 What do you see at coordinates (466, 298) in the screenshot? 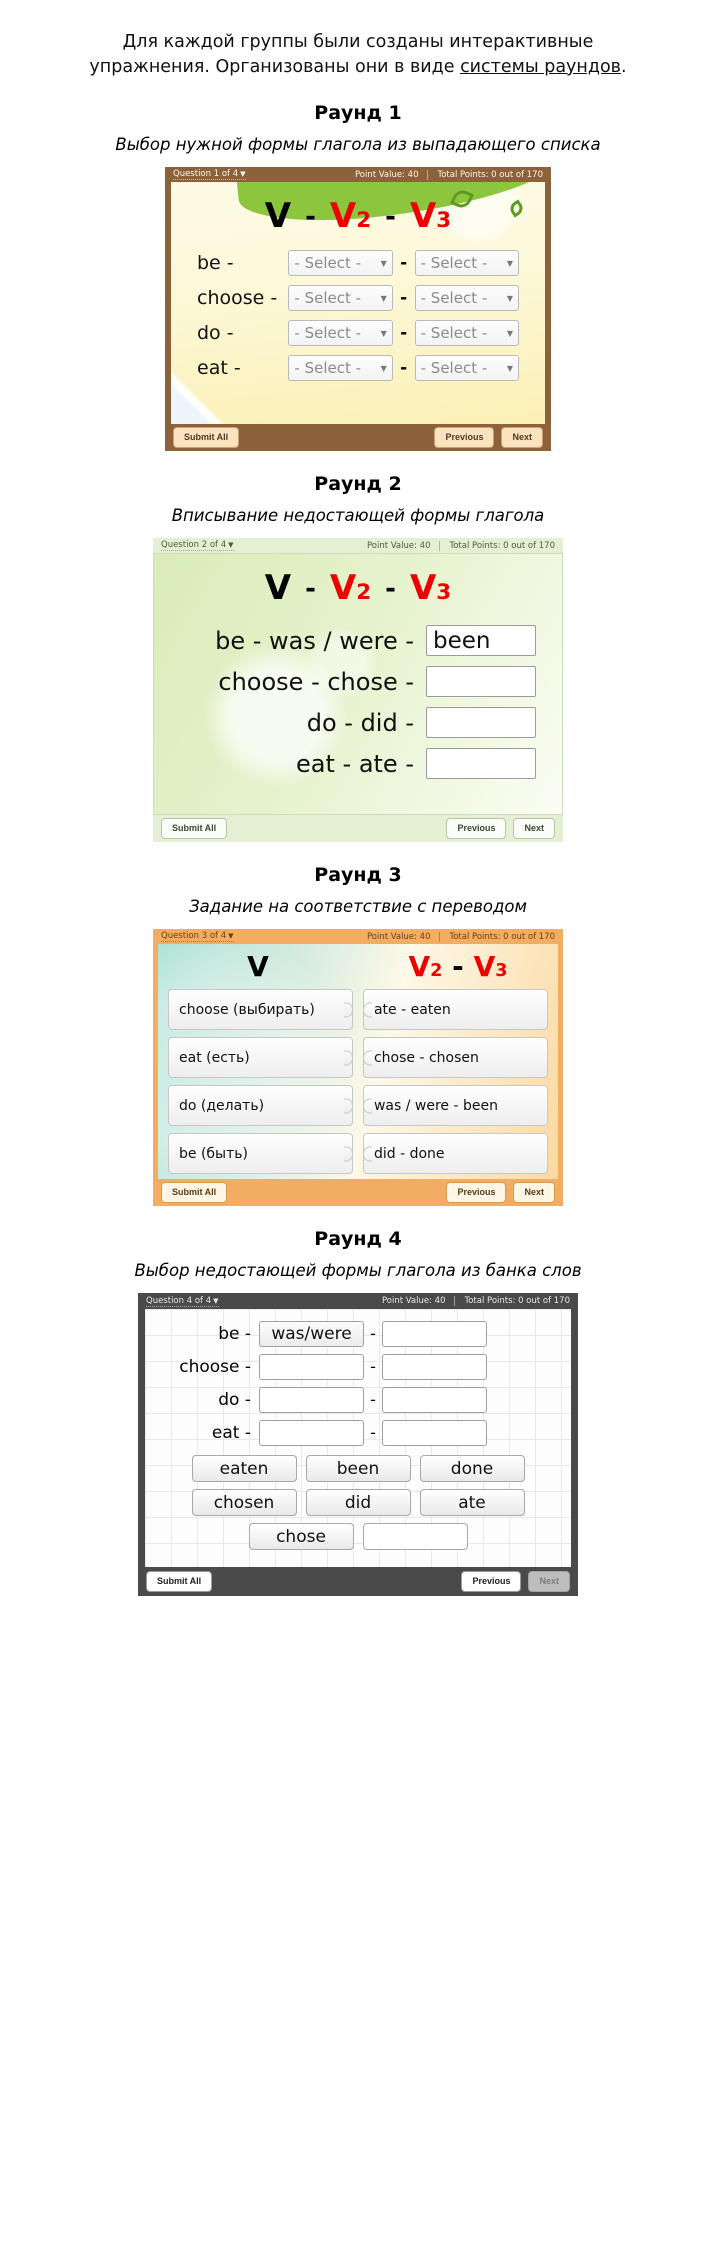
I see `select-v3-choose: - Select - ▼` at bounding box center [466, 298].